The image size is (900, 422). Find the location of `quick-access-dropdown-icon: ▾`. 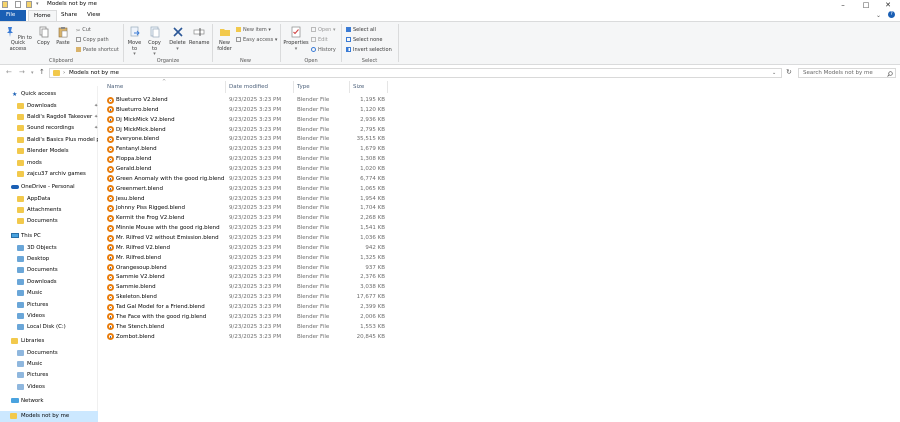

quick-access-dropdown-icon: ▾ is located at coordinates (37, 4).